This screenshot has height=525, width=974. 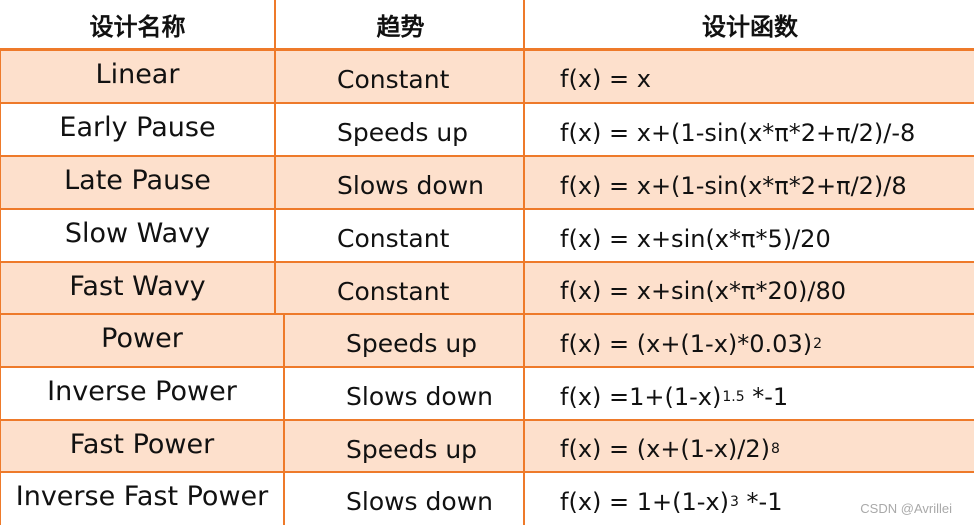 I want to click on row-function: f(x) = x+(1-sin(x*π*2+π/2)/8, so click(x=733, y=185).